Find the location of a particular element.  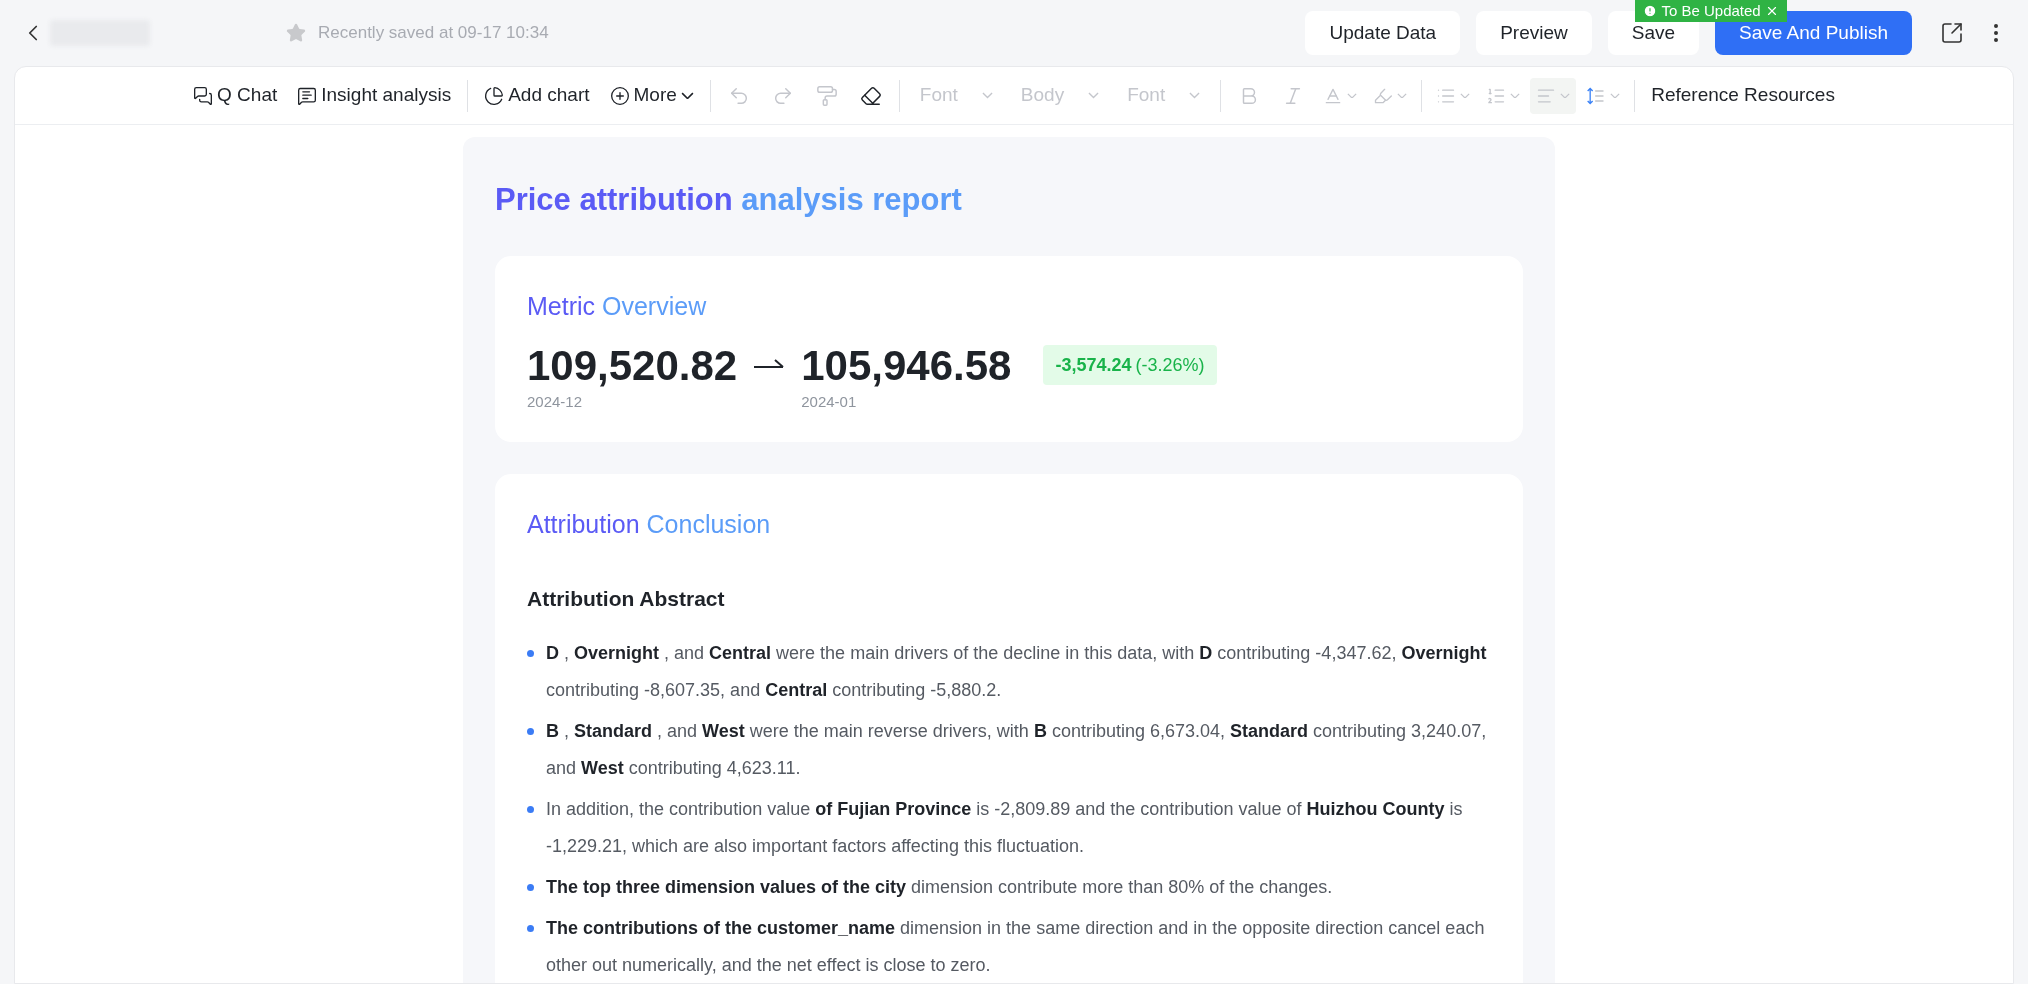

header-button: Update Data is located at coordinates (1383, 33).